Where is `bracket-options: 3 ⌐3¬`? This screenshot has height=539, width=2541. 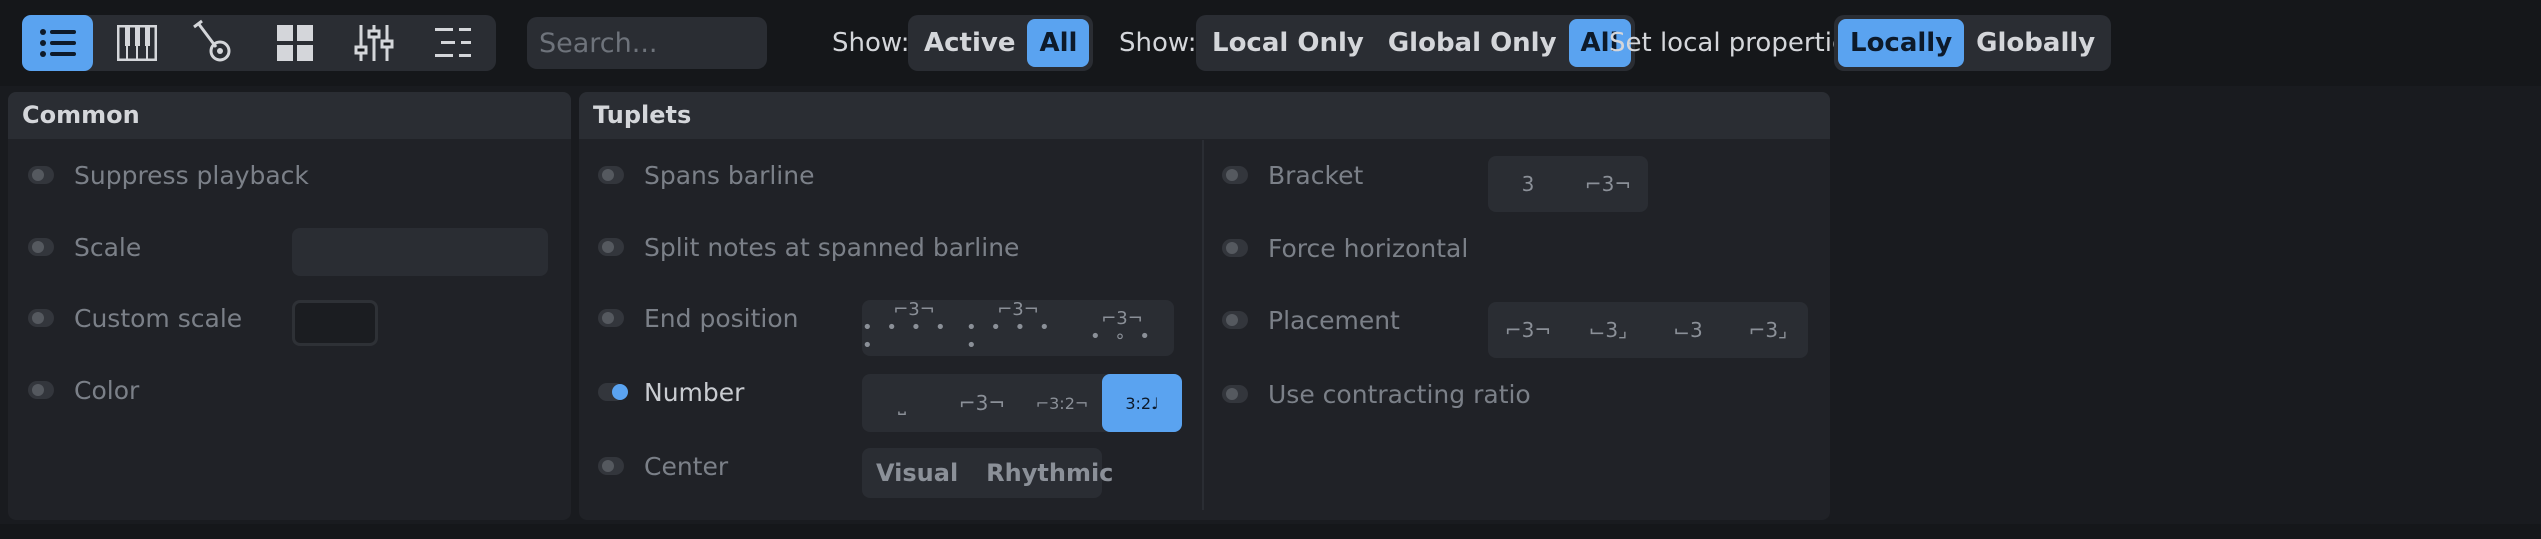
bracket-options: 3 ⌐3¬ is located at coordinates (1568, 184).